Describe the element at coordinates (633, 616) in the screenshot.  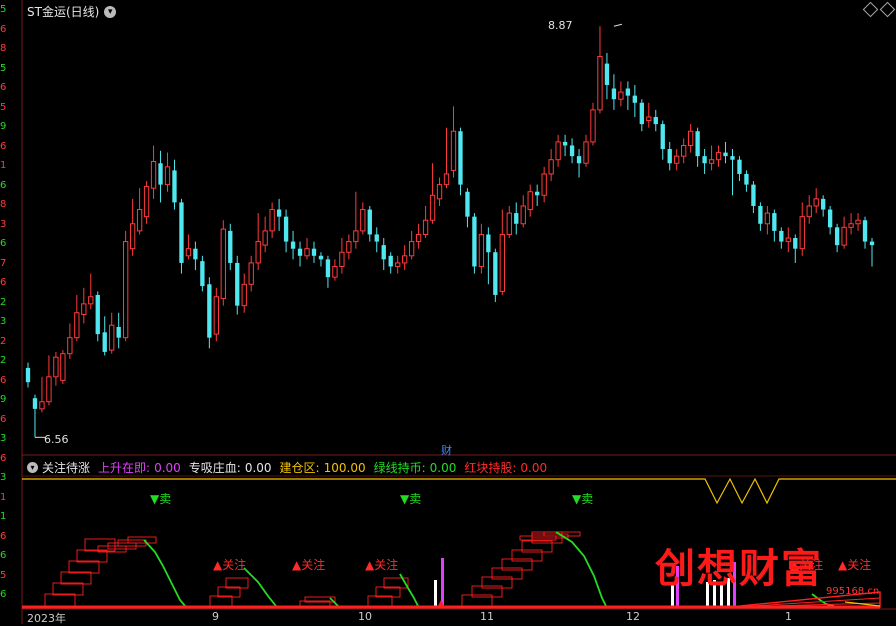
I see `x-axis-label: 12` at that location.